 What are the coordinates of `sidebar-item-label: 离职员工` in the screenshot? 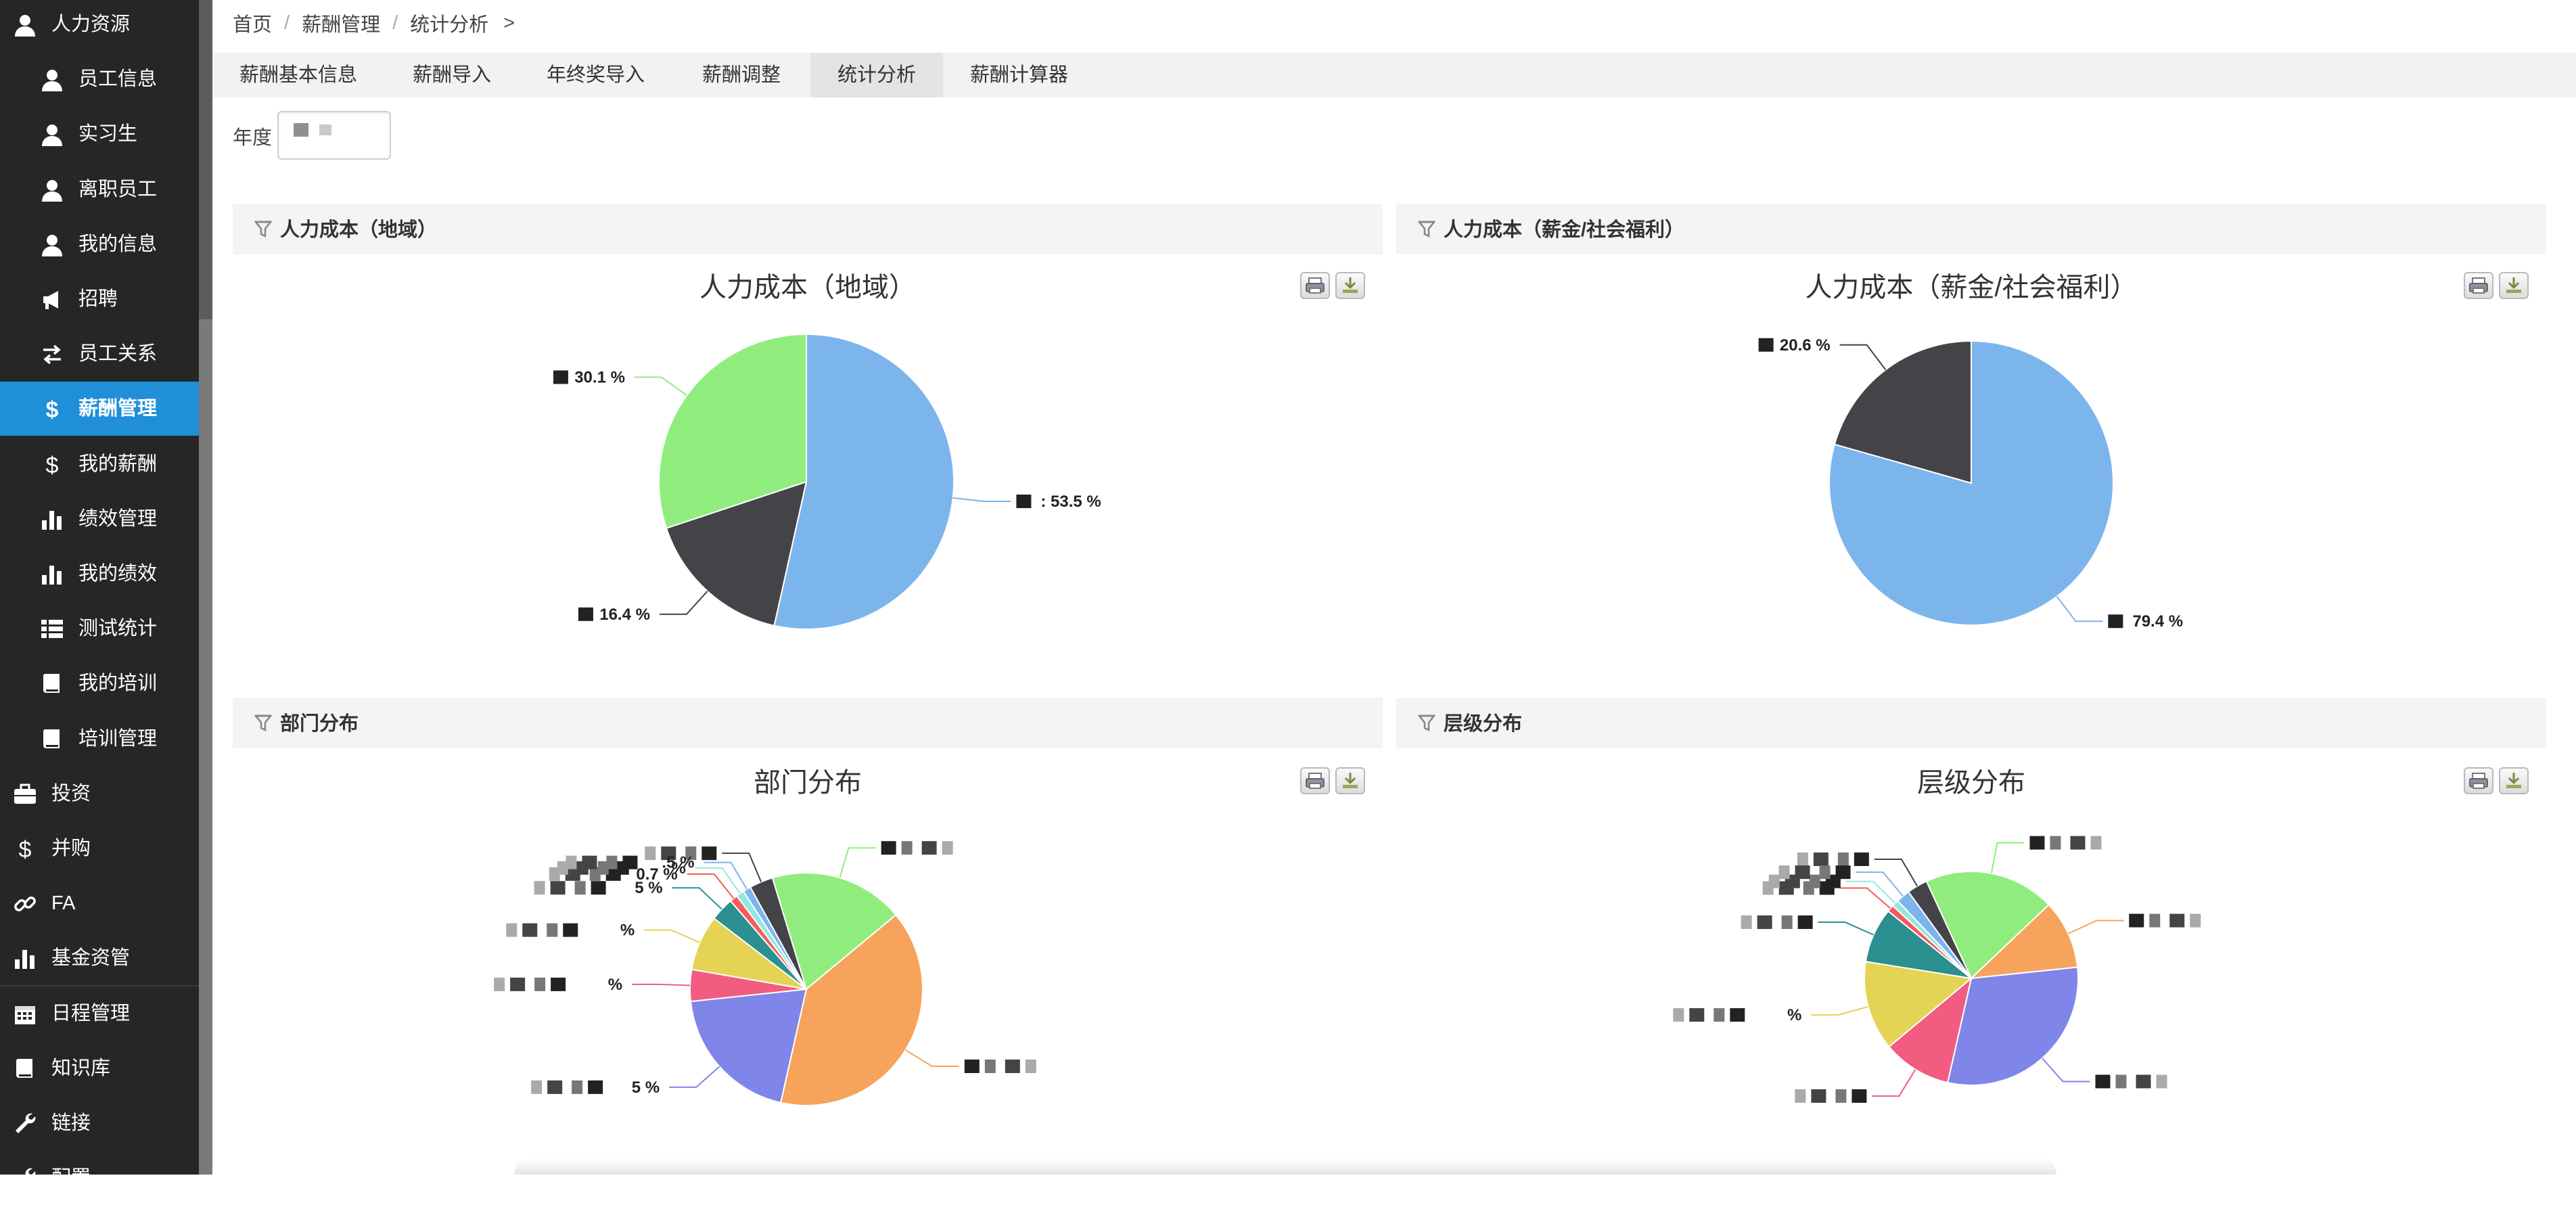 It's located at (118, 190).